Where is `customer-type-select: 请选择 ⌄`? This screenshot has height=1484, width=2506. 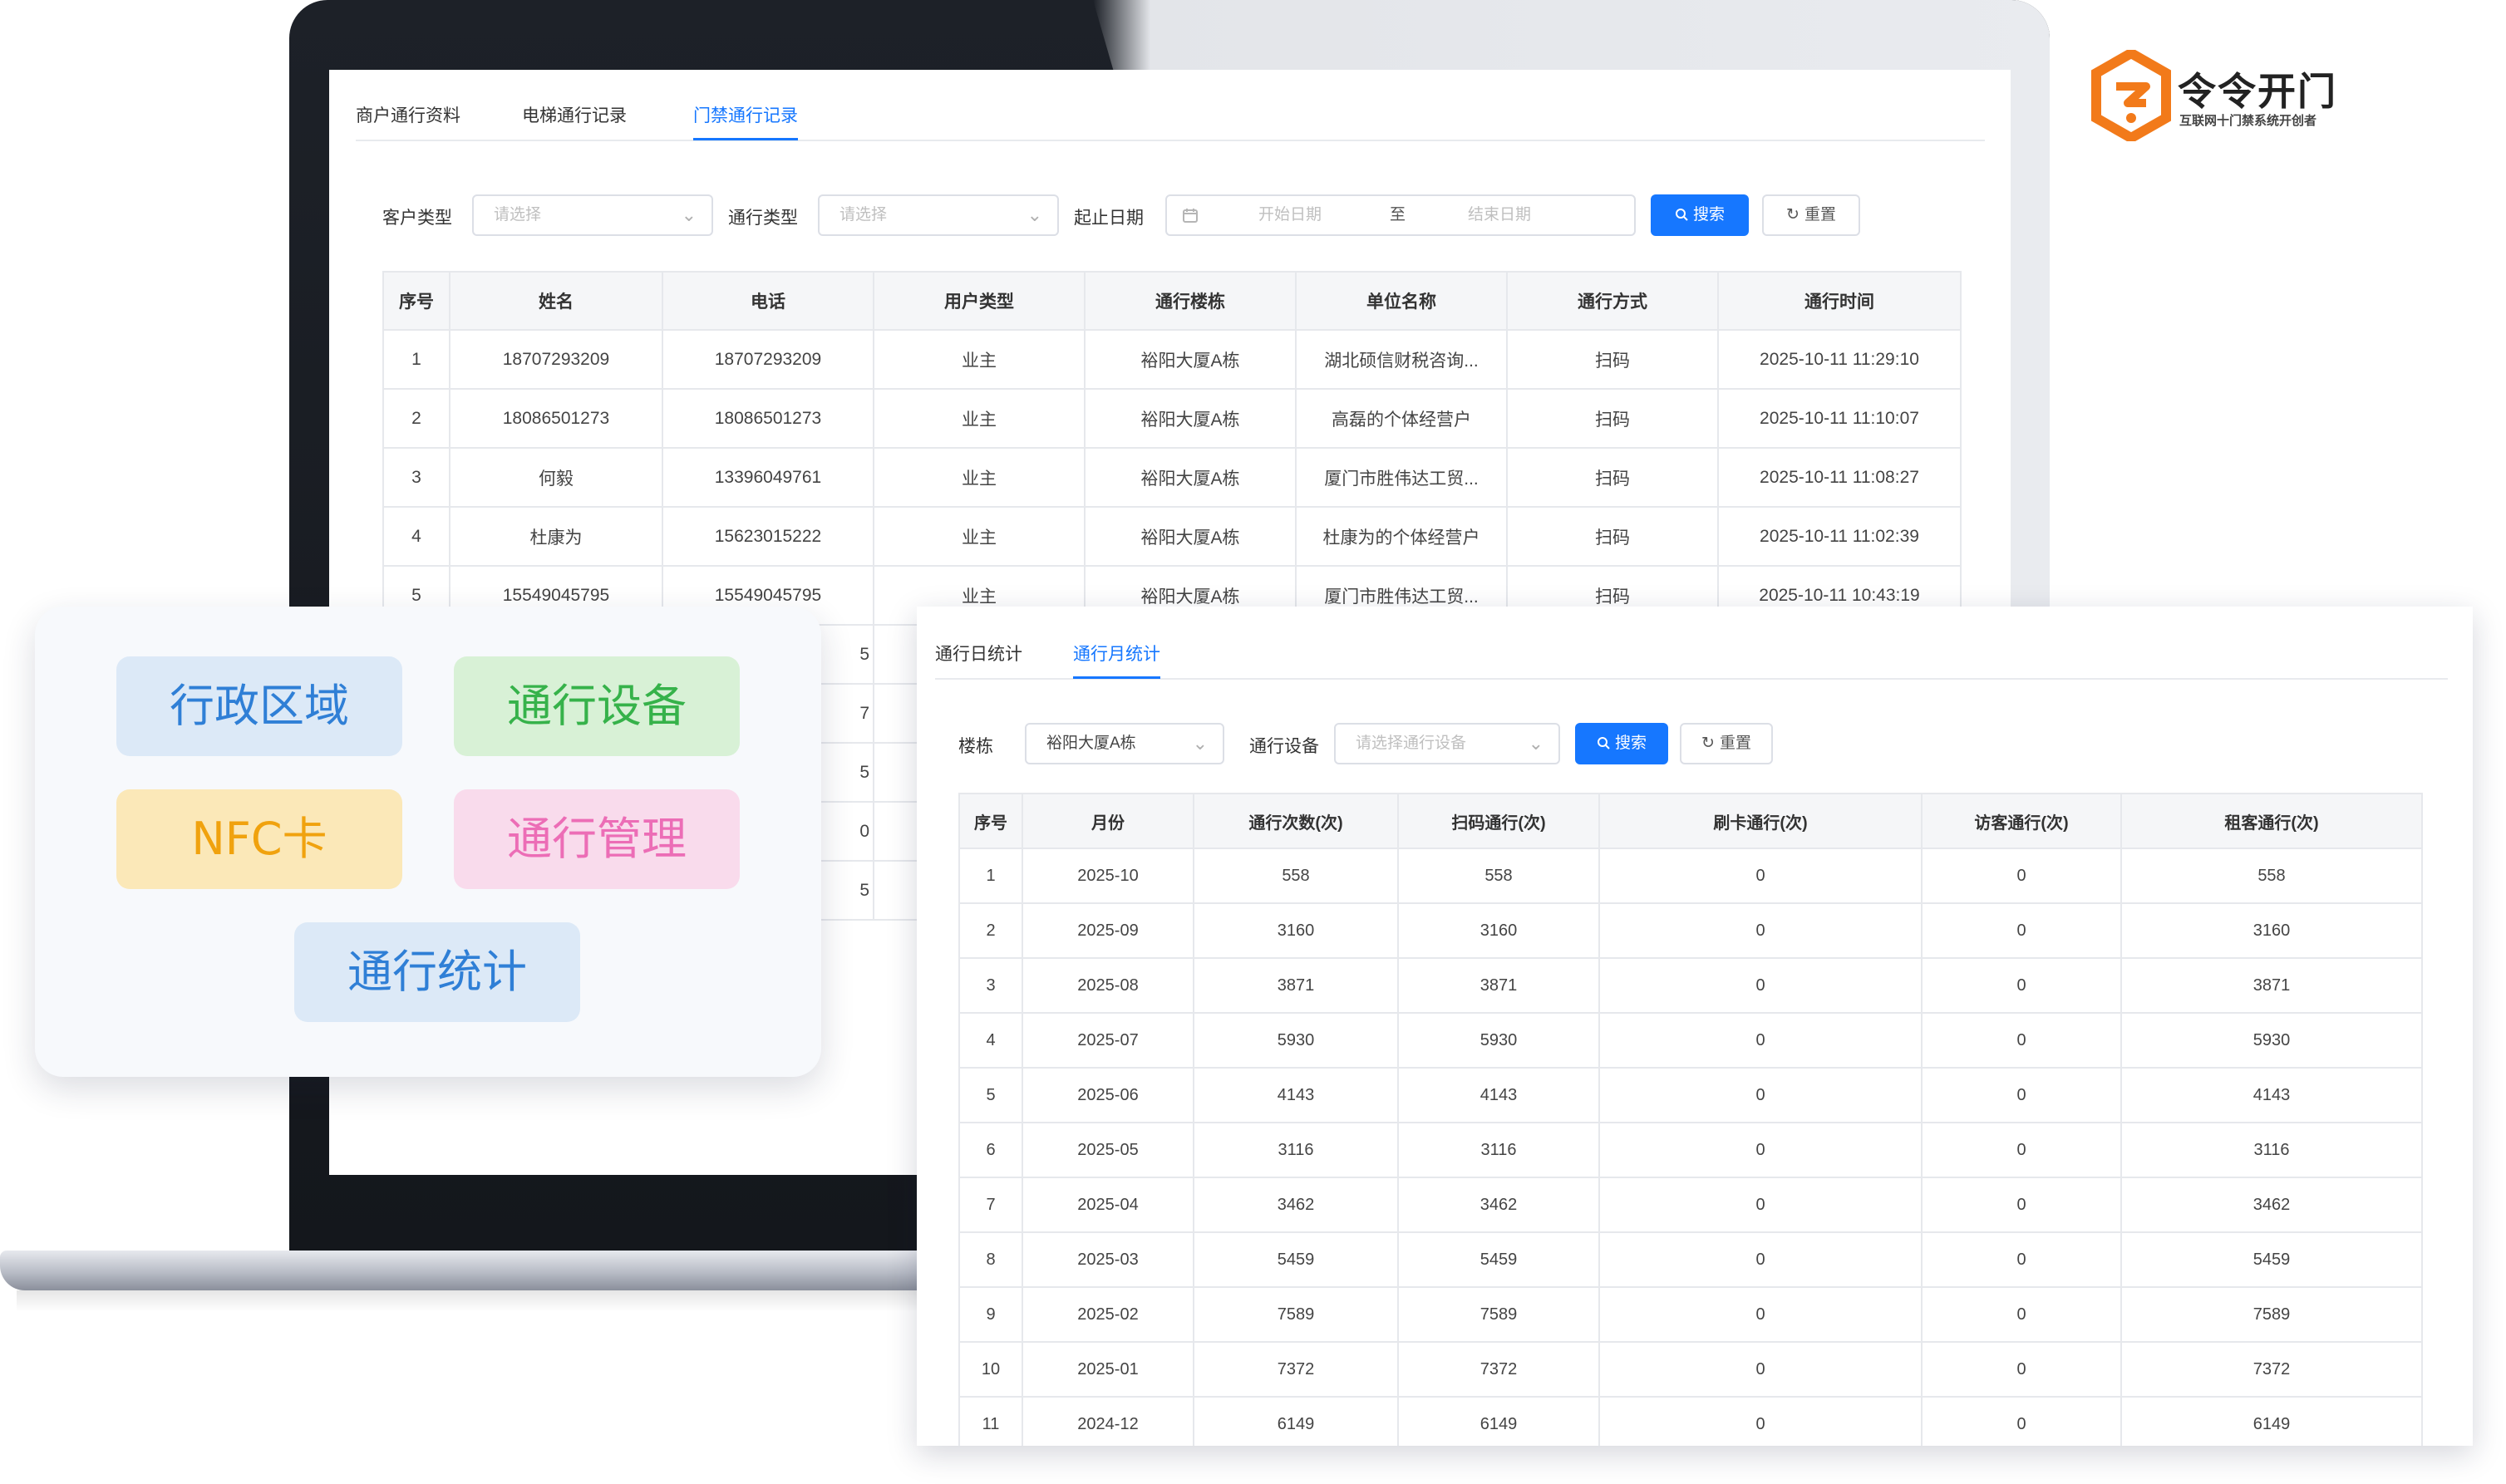
customer-type-select: 请选择 ⌄ is located at coordinates (592, 215).